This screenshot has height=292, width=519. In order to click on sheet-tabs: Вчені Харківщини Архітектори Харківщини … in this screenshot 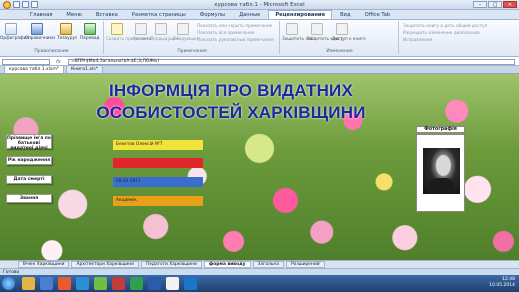, I will do `click(259, 264)`.